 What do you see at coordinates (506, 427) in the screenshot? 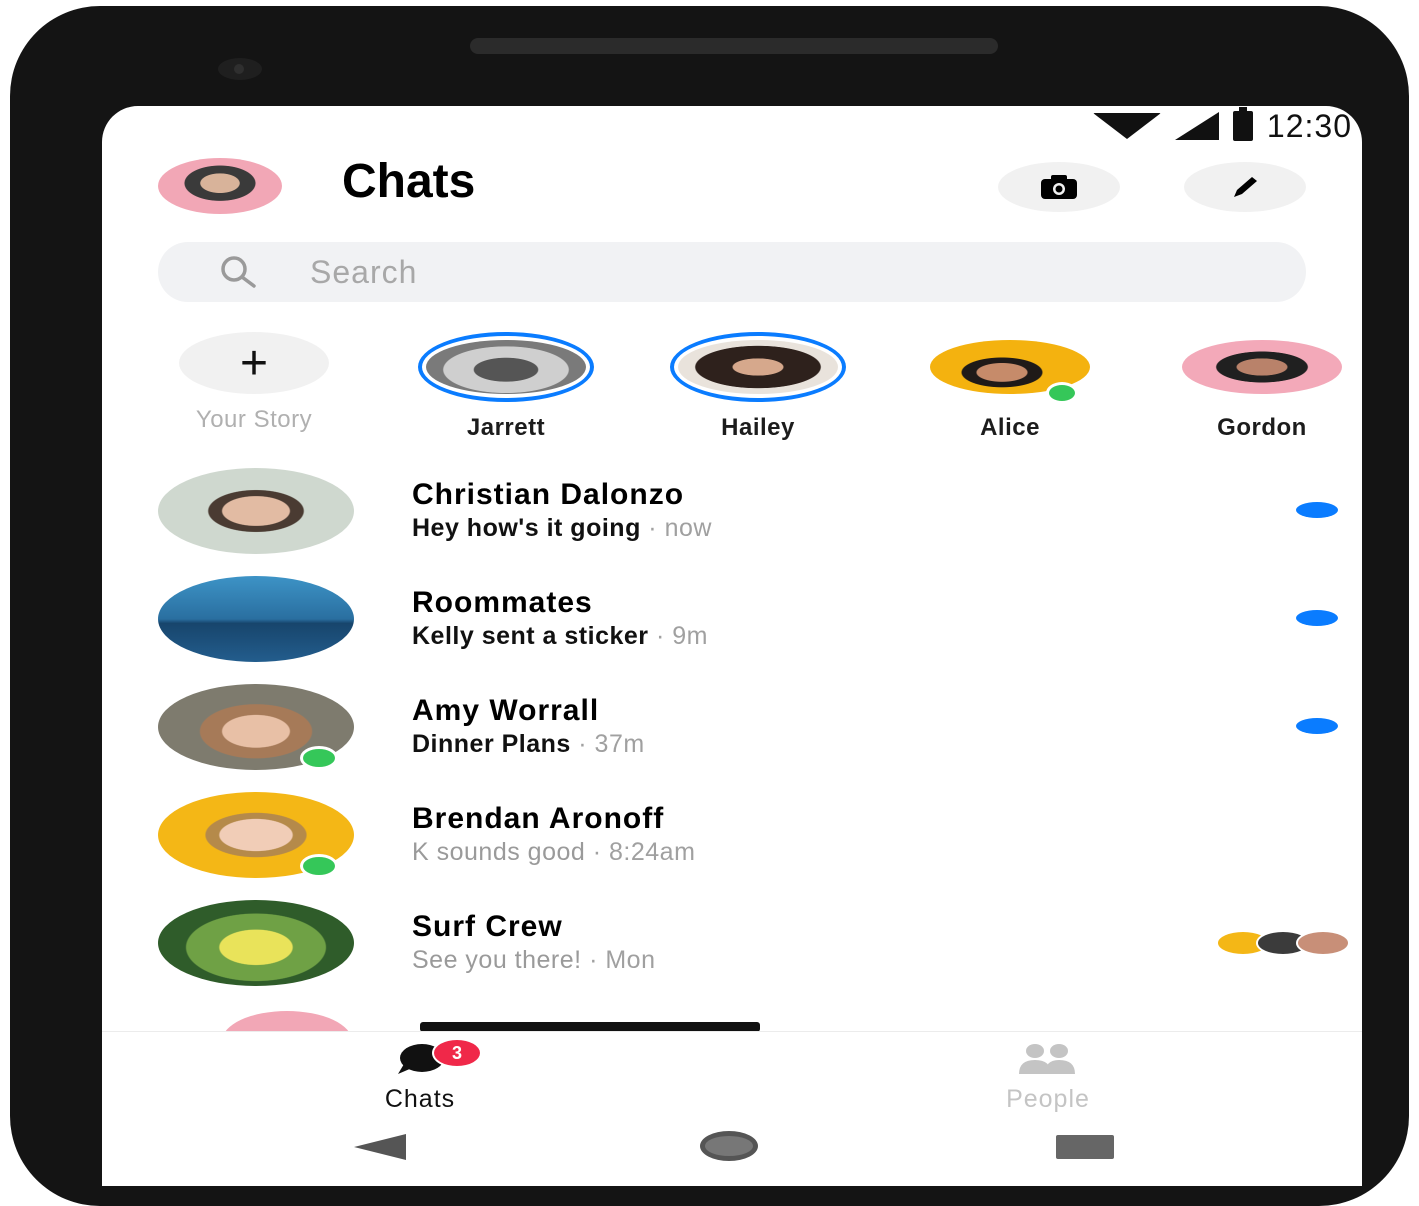
I see `story-label: Jarrett` at bounding box center [506, 427].